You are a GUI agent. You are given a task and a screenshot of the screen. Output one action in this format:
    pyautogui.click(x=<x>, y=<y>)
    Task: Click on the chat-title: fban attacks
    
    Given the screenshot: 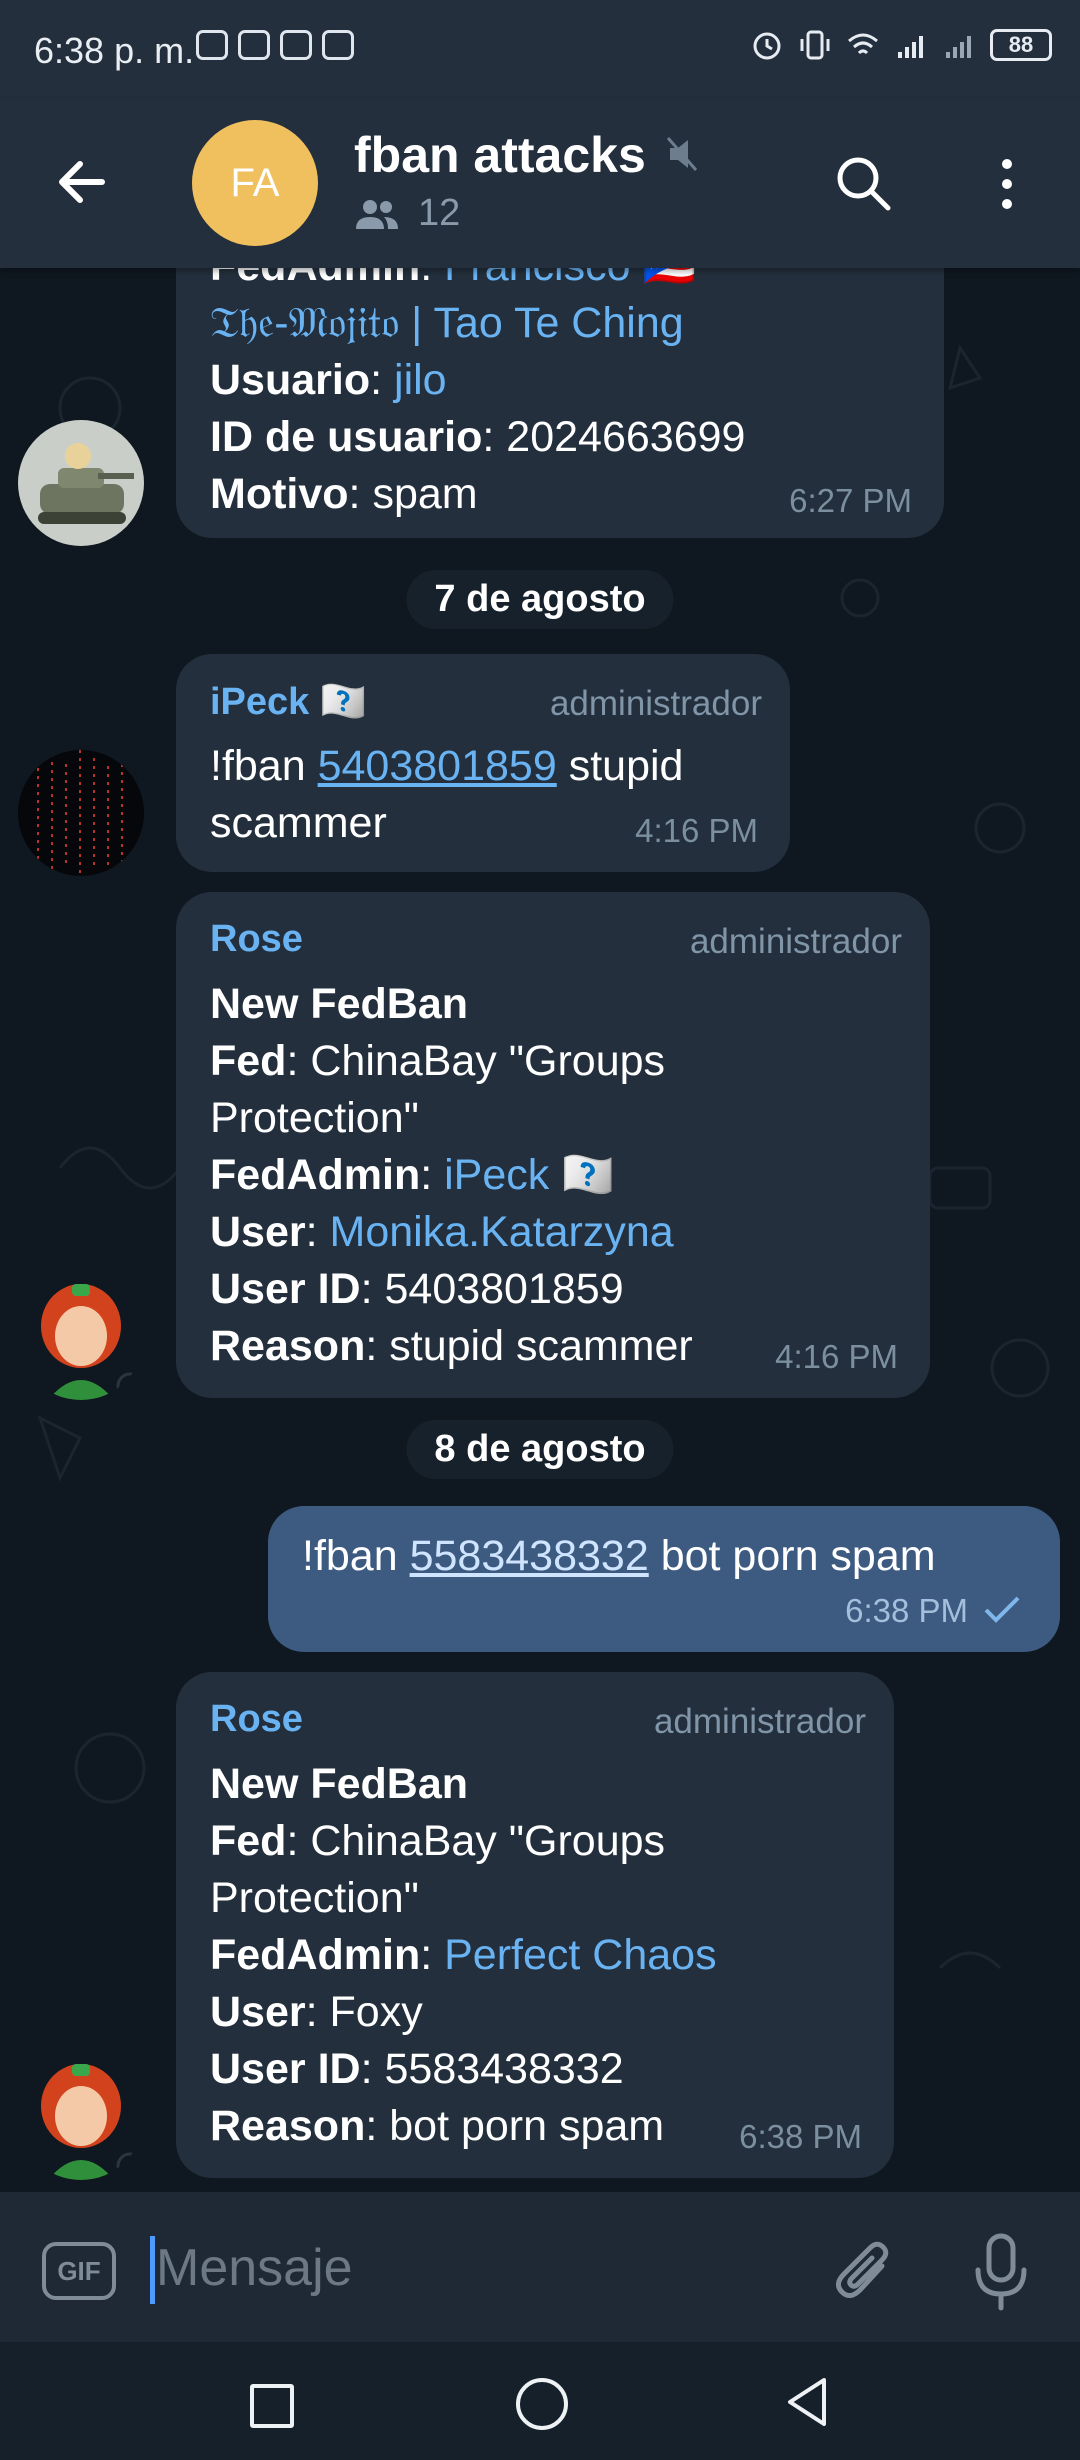 What is the action you would take?
    pyautogui.click(x=500, y=155)
    